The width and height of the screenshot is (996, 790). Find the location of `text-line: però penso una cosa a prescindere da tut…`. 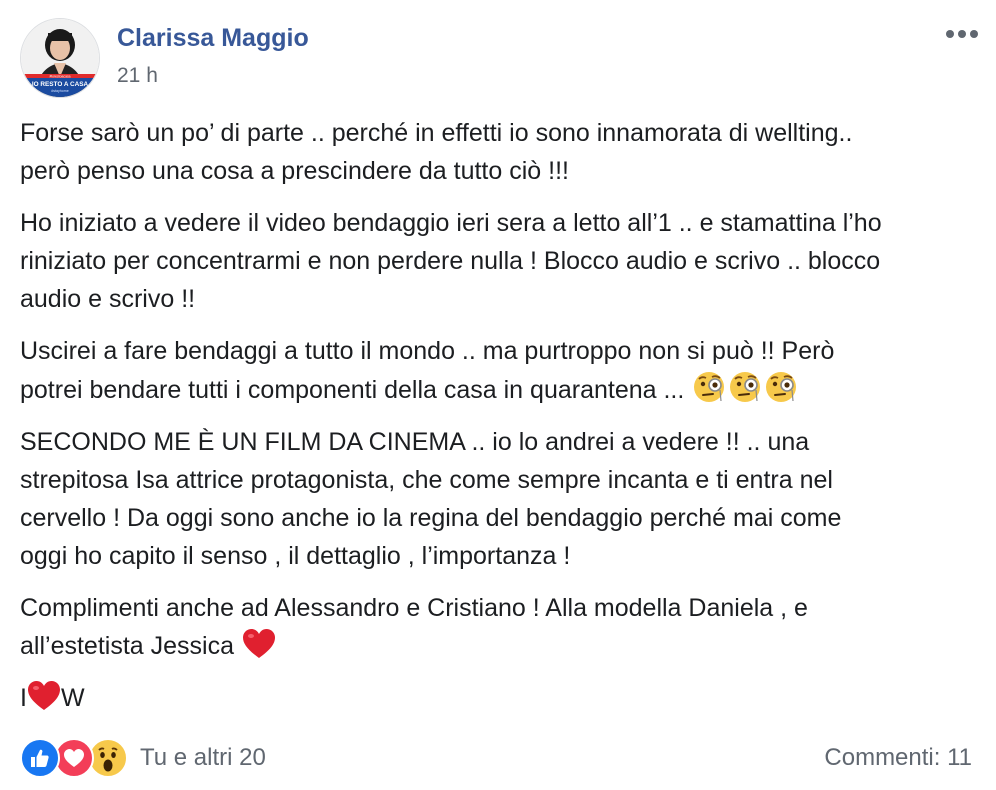

text-line: però penso una cosa a prescindere da tut… is located at coordinates (294, 171).